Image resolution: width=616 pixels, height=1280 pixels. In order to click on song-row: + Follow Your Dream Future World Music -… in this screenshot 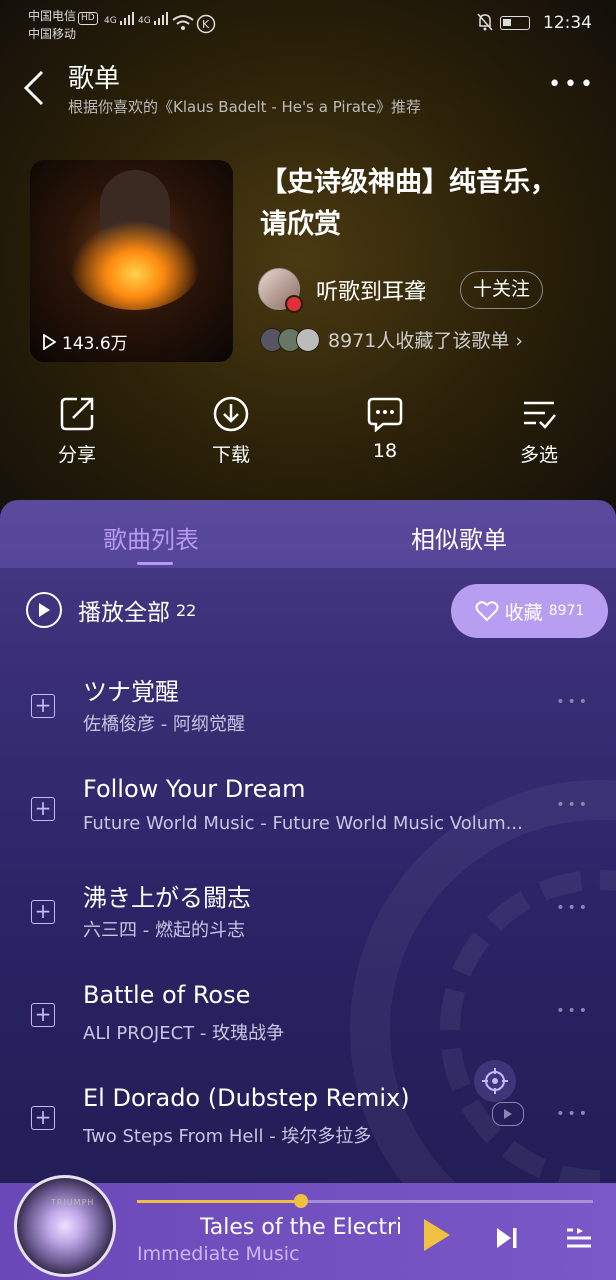, I will do `click(308, 825)`.